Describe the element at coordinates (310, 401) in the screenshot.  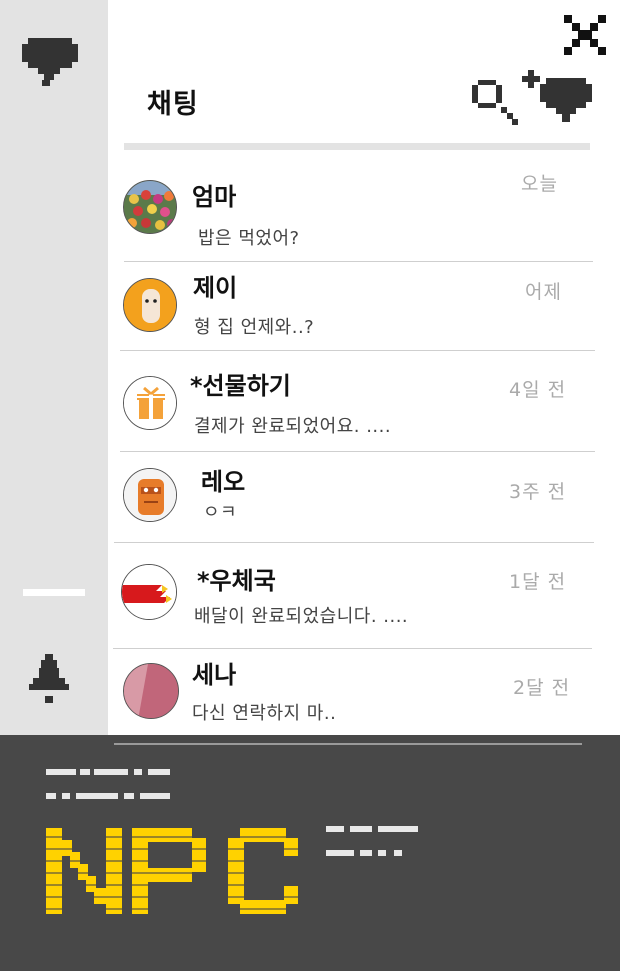
I see `chat-row-gift: *선물하기 결제가 완료되었어요. .... 4일 전` at that location.